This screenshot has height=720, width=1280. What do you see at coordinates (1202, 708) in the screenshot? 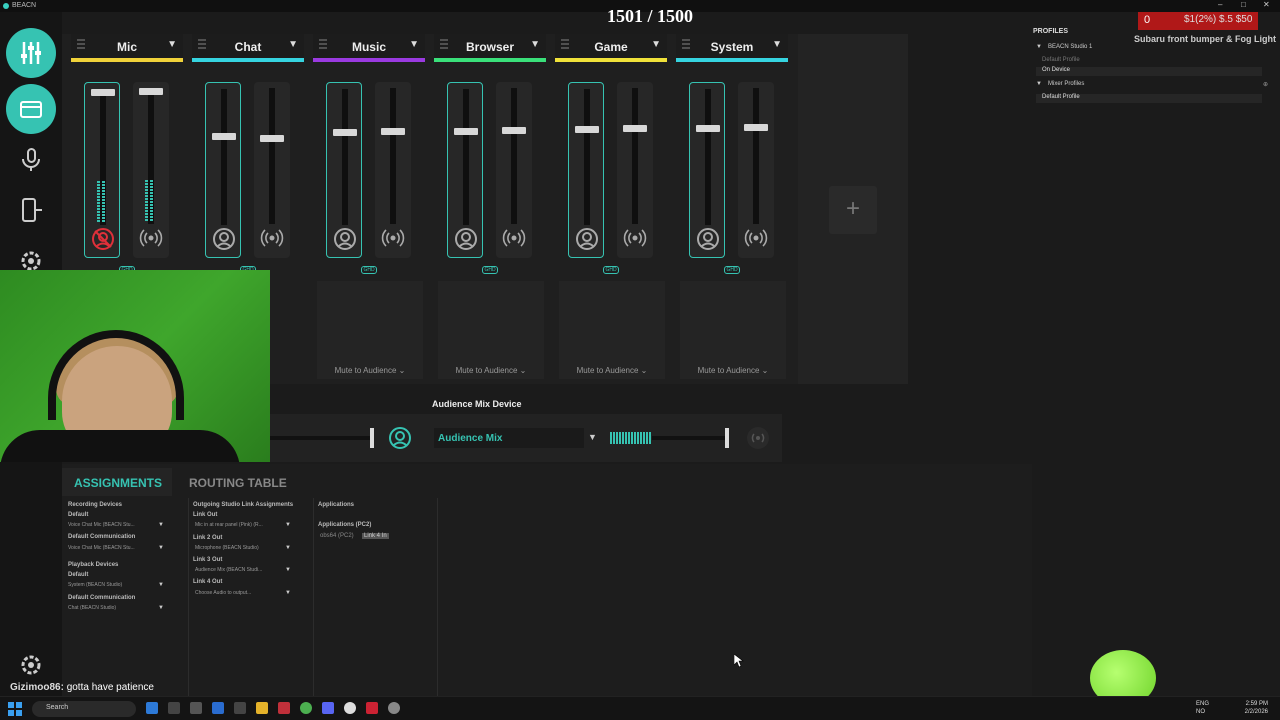
I see `language-indicator: ENG NO` at bounding box center [1202, 708].